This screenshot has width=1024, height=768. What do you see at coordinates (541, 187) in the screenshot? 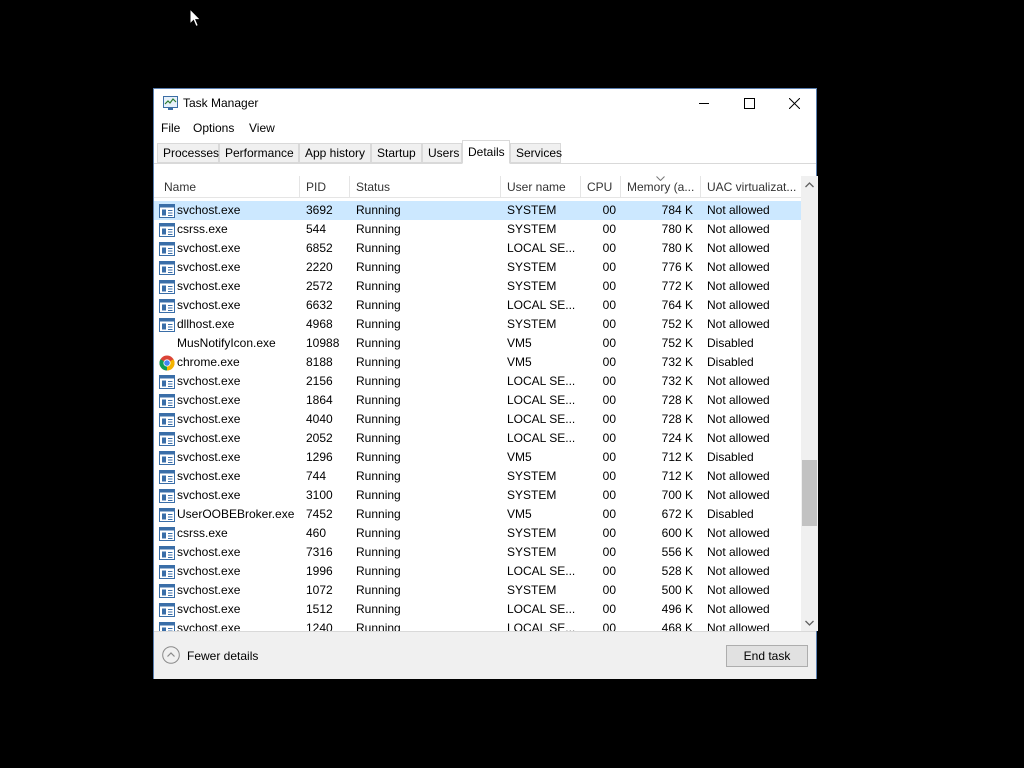
I see `column-header-user-name: User name` at bounding box center [541, 187].